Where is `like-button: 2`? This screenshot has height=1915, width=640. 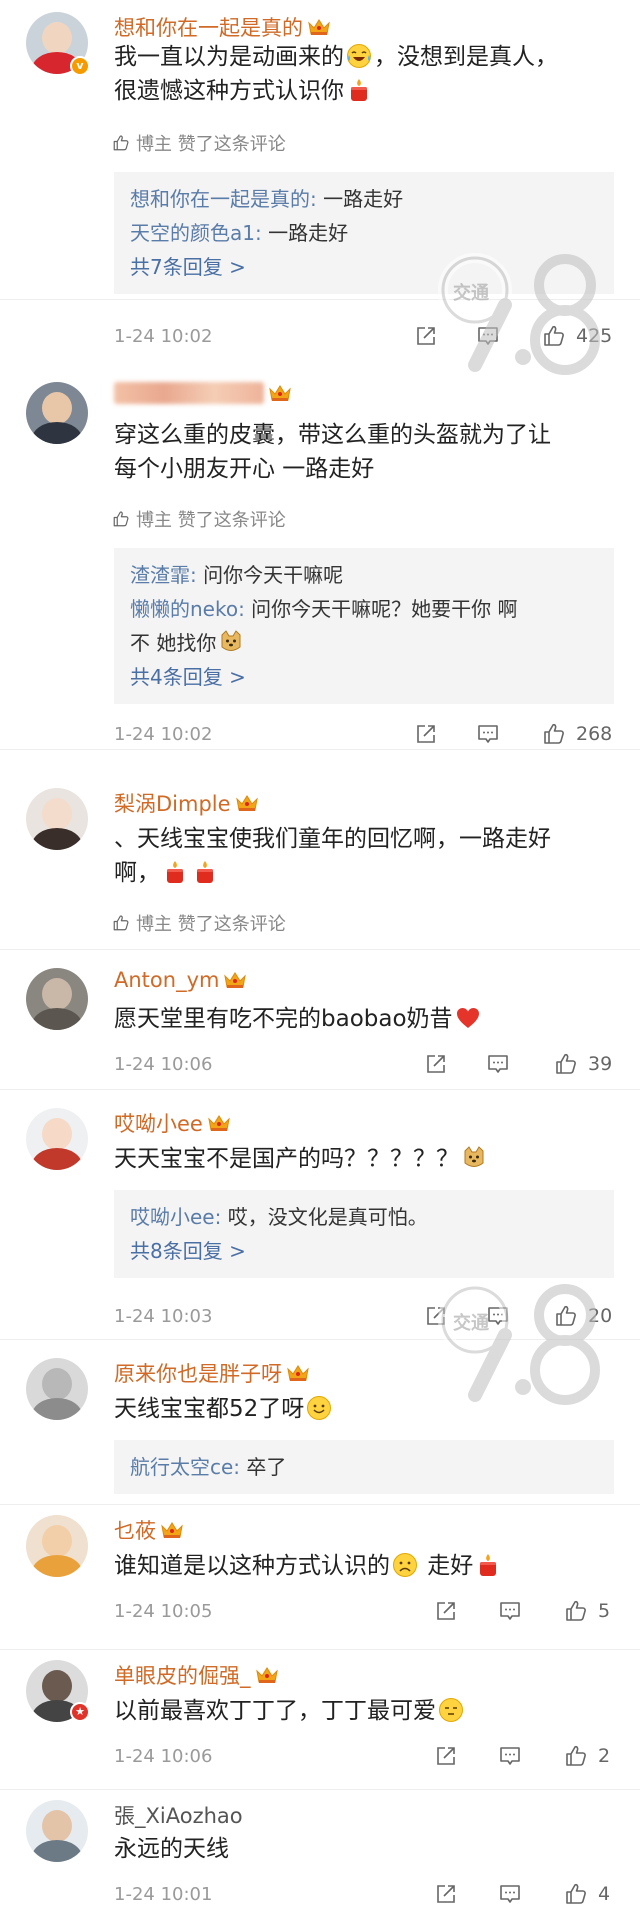 like-button: 2 is located at coordinates (587, 1756).